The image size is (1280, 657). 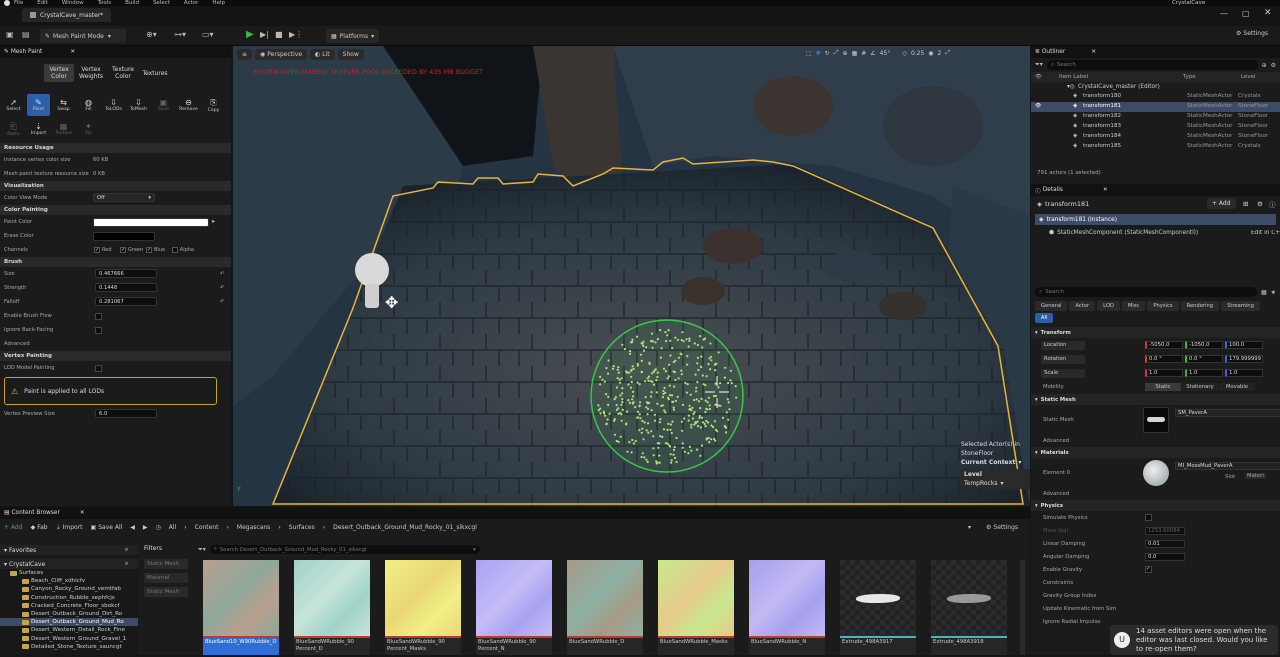 I want to click on forward-icon: ▶, so click(x=145, y=527).